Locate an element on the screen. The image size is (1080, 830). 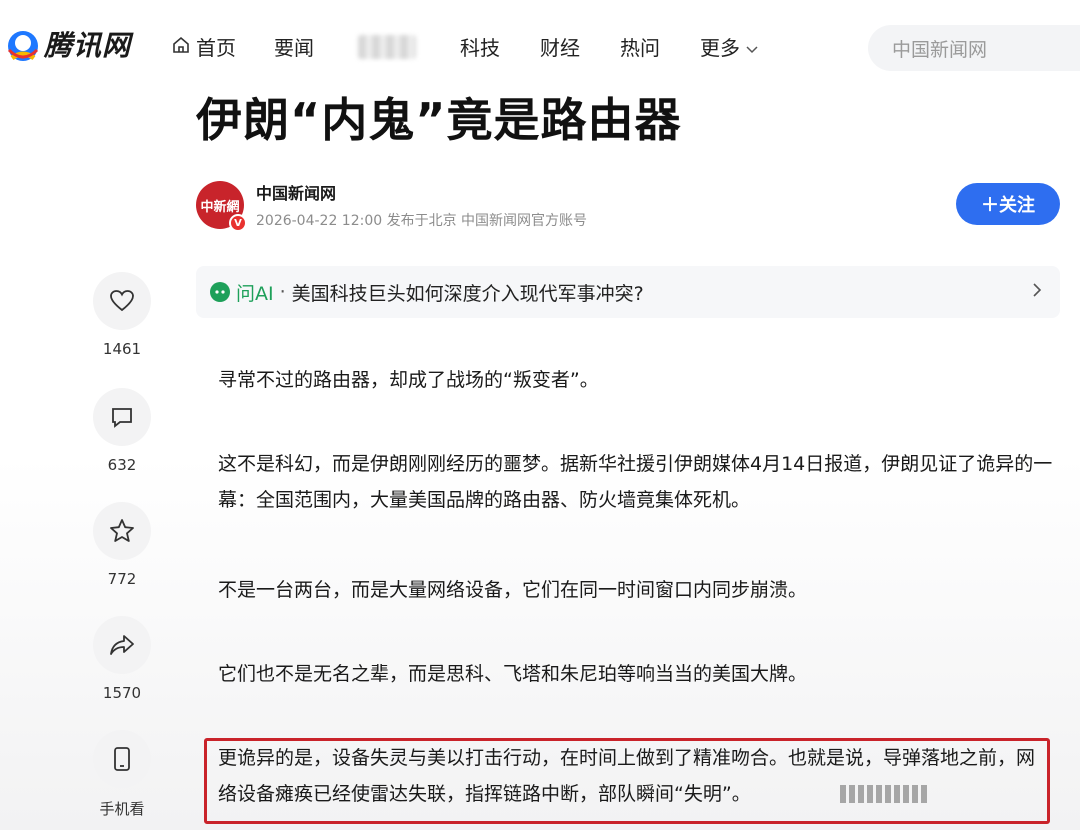
main-nav: 首页 要闻 科技 财经 热问 更多 is located at coordinates (465, 46).